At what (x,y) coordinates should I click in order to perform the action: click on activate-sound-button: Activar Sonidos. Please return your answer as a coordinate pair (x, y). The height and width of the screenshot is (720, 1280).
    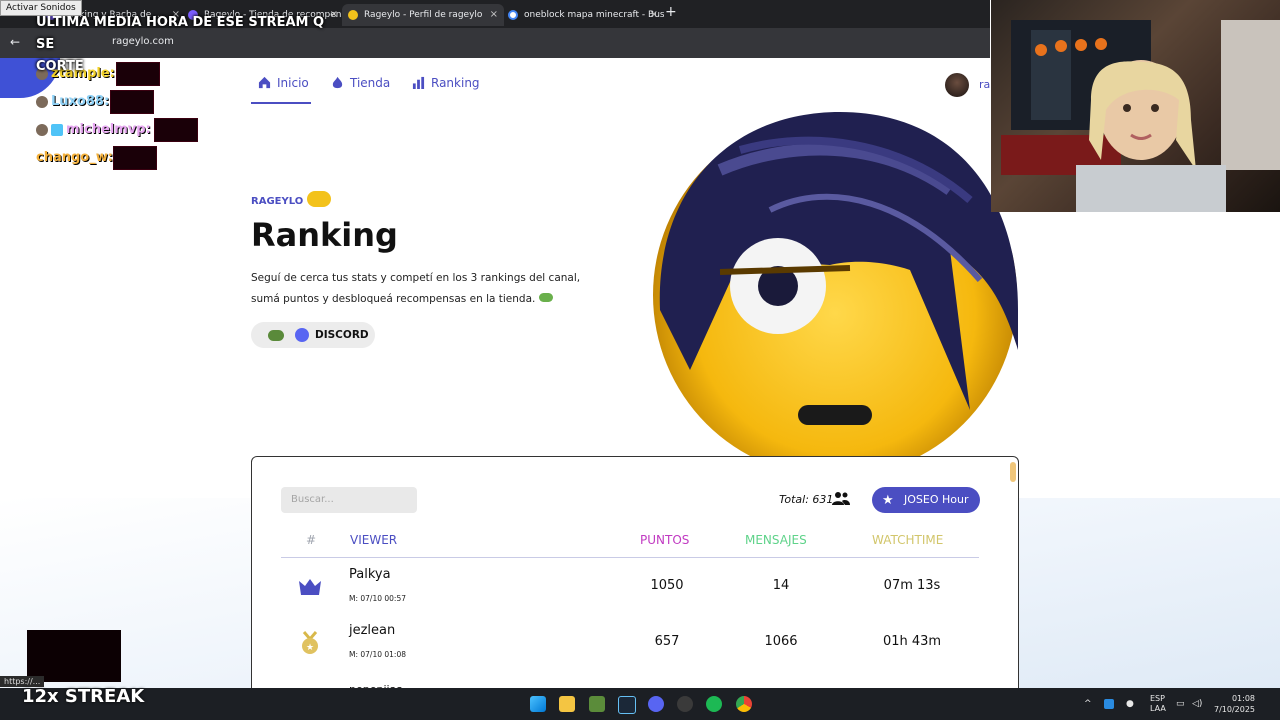
    Looking at the image, I should click on (41, 8).